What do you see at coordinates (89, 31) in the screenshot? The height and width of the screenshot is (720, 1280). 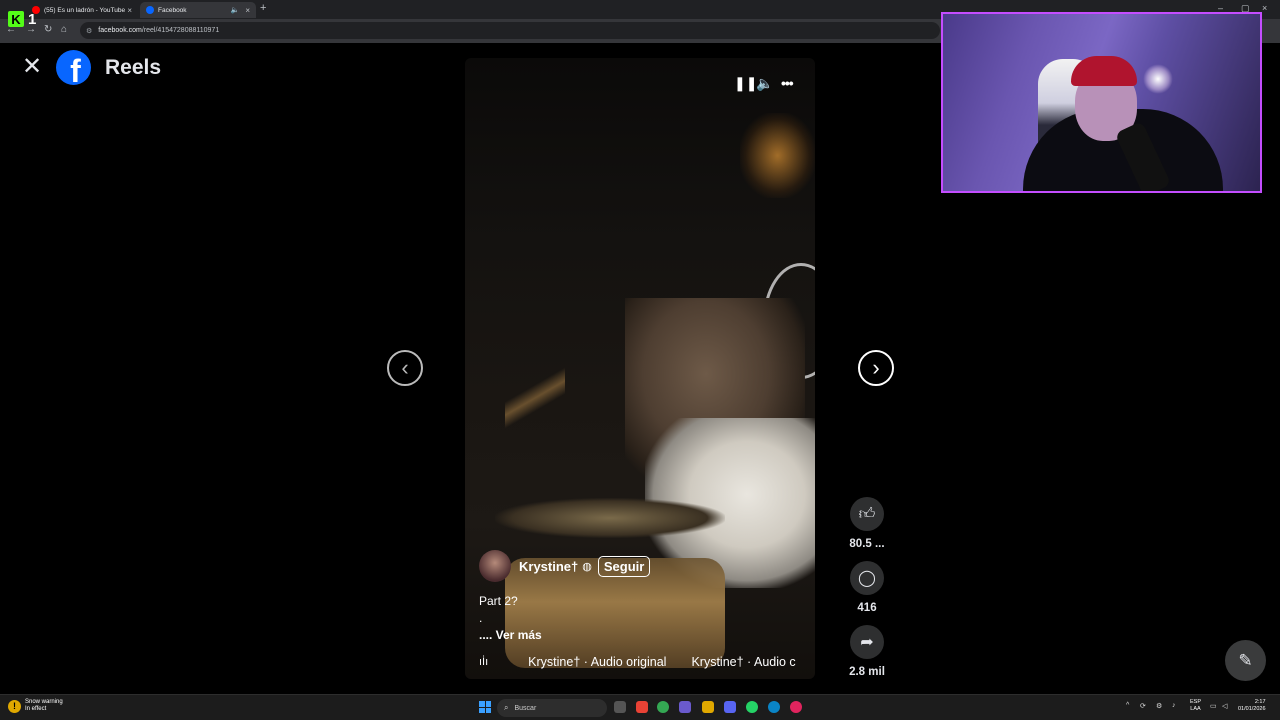 I see `site-info-icon: ⚙` at bounding box center [89, 31].